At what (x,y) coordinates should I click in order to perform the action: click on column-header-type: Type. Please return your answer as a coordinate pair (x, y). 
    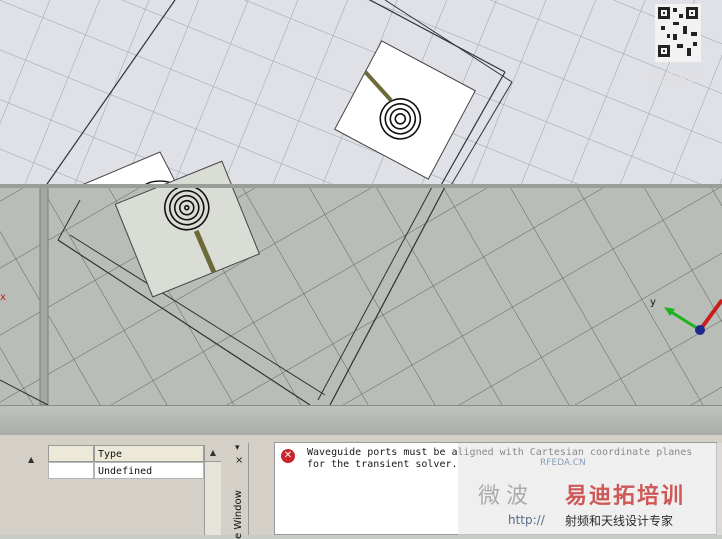
    Looking at the image, I should click on (149, 453).